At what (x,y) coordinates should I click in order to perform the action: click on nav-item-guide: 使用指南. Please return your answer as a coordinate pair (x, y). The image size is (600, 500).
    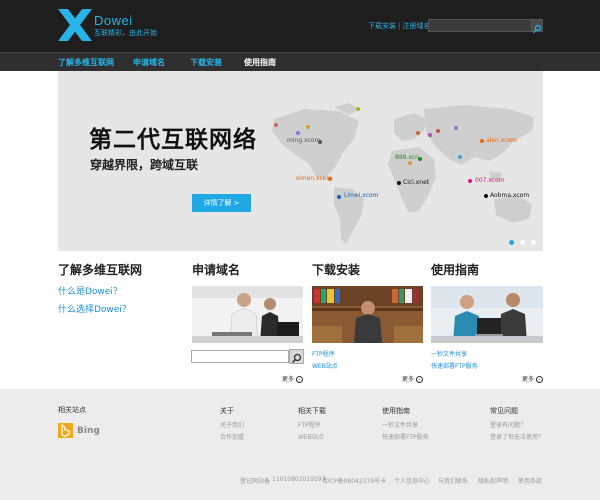
    Looking at the image, I should click on (260, 62).